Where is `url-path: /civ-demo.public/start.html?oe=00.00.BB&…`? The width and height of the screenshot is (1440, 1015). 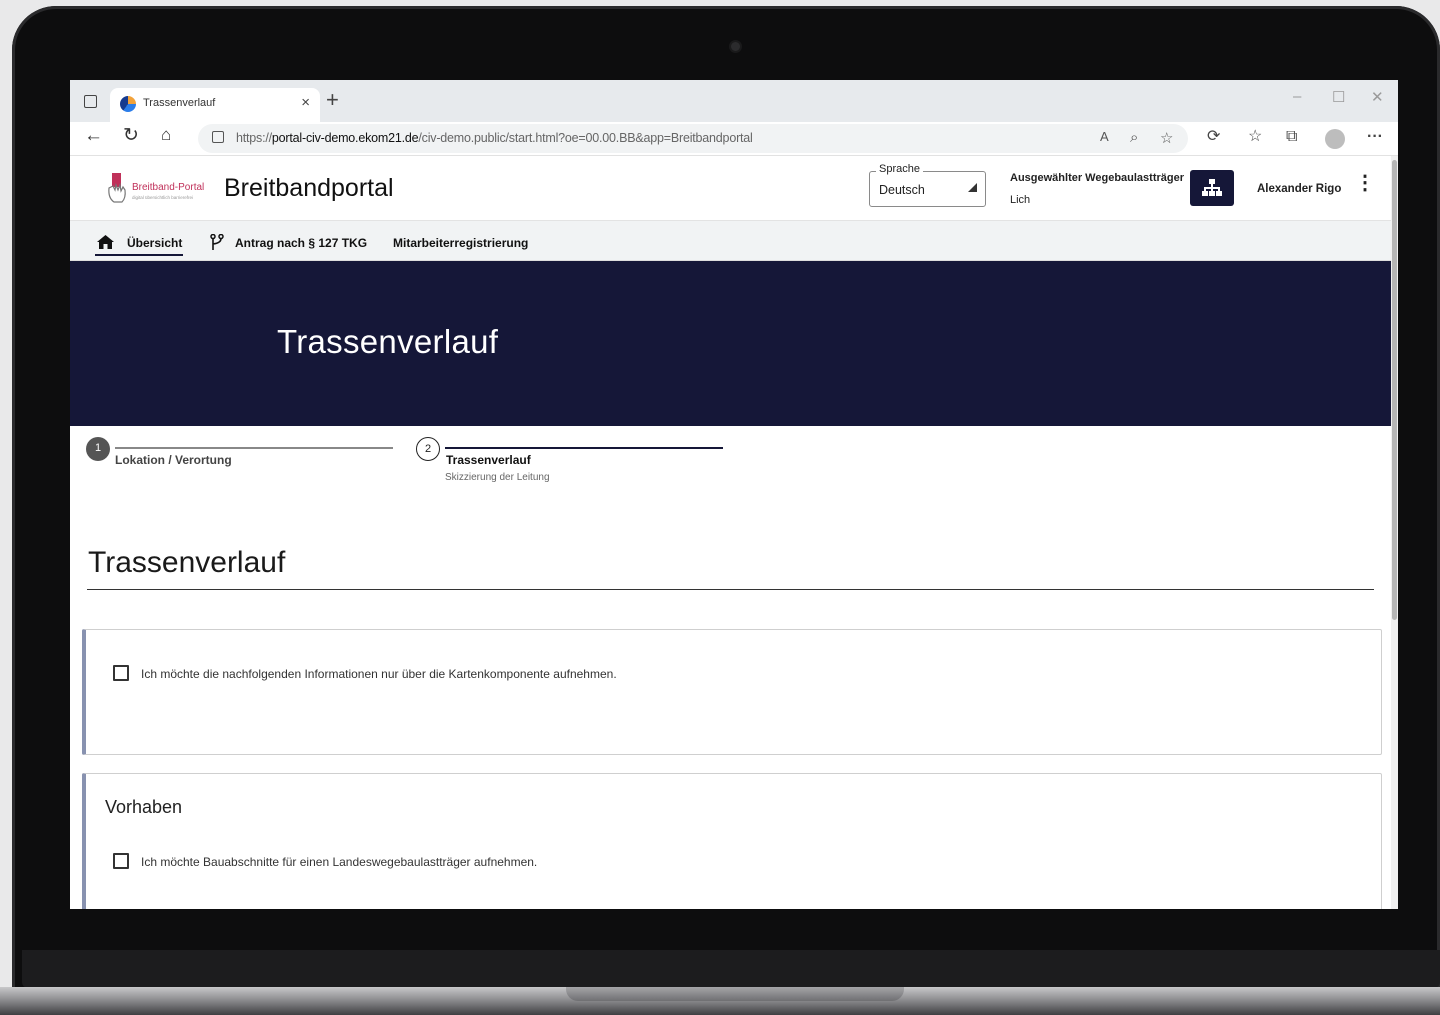 url-path: /civ-demo.public/start.html?oe=00.00.BB&… is located at coordinates (585, 138).